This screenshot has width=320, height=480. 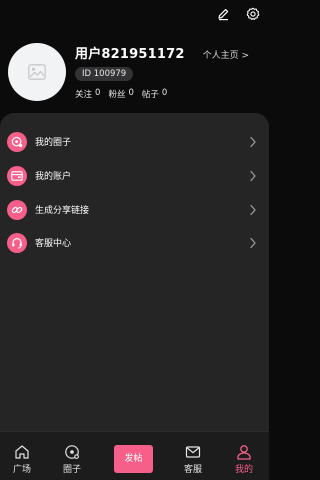 I want to click on link-icon, so click(x=17, y=210).